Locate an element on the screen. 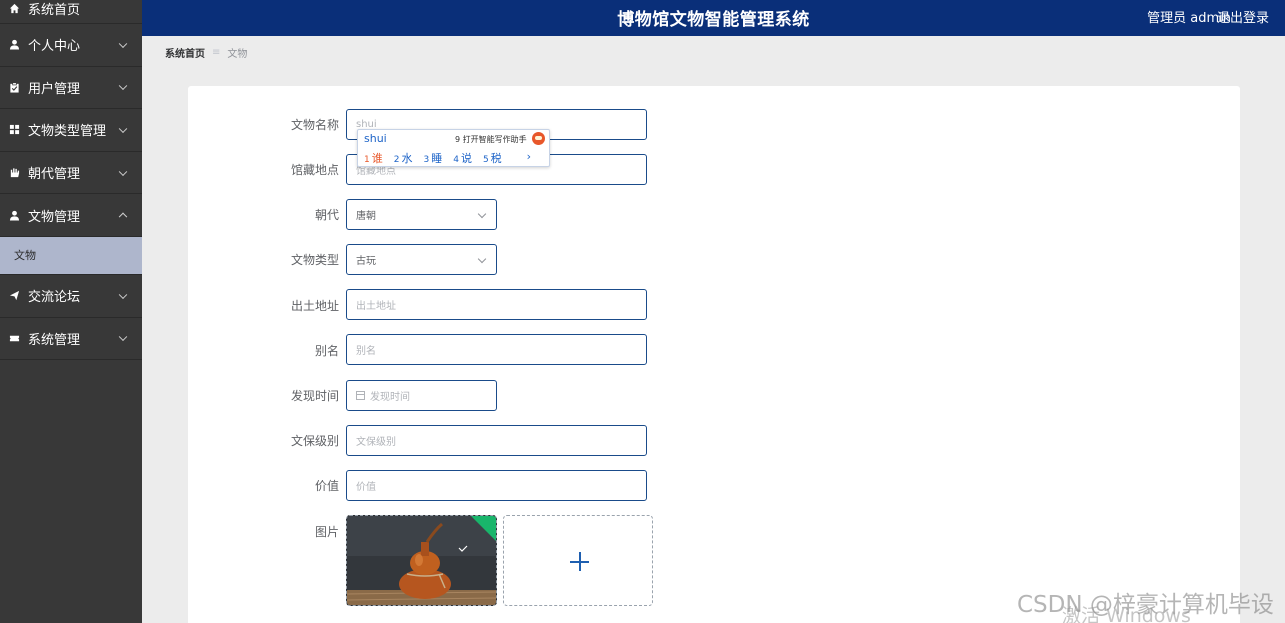 The height and width of the screenshot is (623, 1285). breadcrumb: 系统首页 ≡ 文物 is located at coordinates (206, 52).